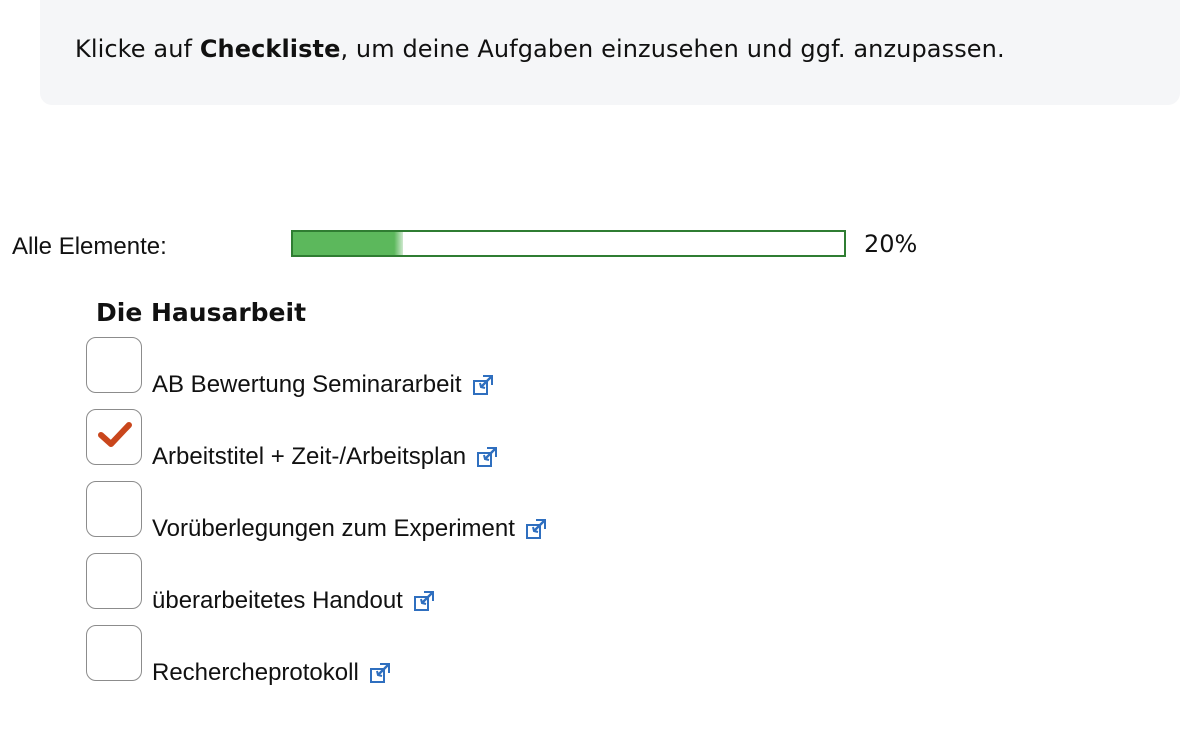 The height and width of the screenshot is (736, 1200). I want to click on checklist-item: überarbeitetes Handout, so click(436, 586).